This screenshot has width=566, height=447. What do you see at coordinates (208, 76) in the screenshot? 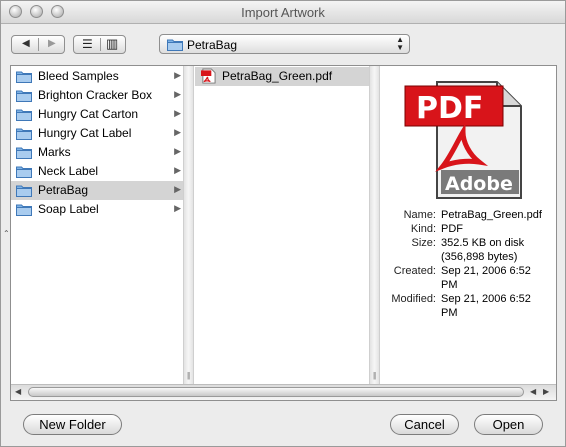
I see `pdf-file-icon` at bounding box center [208, 76].